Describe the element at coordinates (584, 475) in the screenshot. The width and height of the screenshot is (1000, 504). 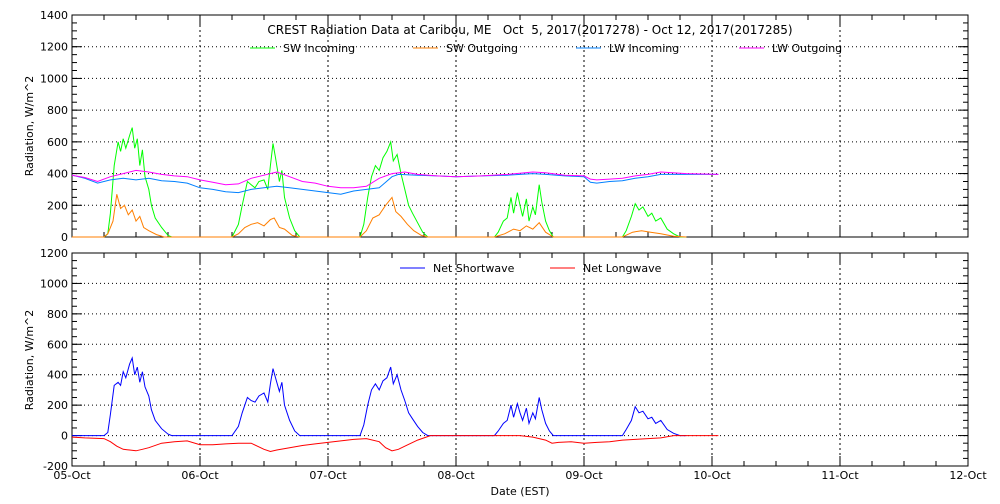
I see `x-tick-label: 09-Oct` at that location.